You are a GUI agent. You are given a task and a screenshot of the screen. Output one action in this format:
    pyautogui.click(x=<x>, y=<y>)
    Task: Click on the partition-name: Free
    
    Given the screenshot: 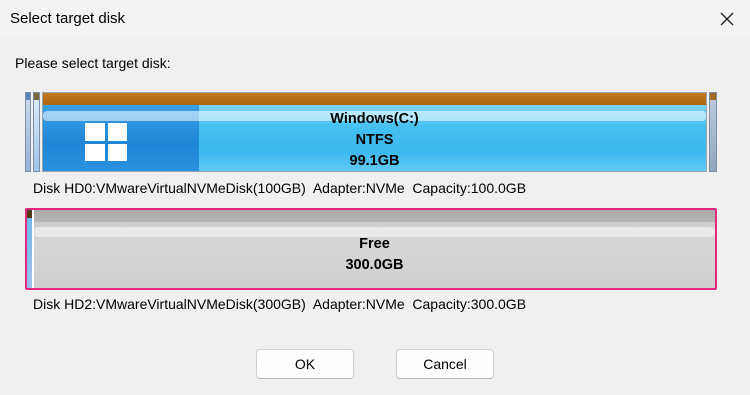 What is the action you would take?
    pyautogui.click(x=374, y=244)
    